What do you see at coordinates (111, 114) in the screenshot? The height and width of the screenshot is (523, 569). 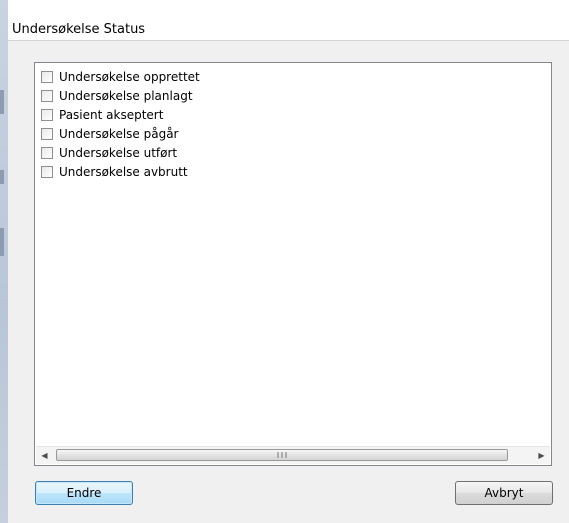 I see `status-item-label: Pasient akseptert` at bounding box center [111, 114].